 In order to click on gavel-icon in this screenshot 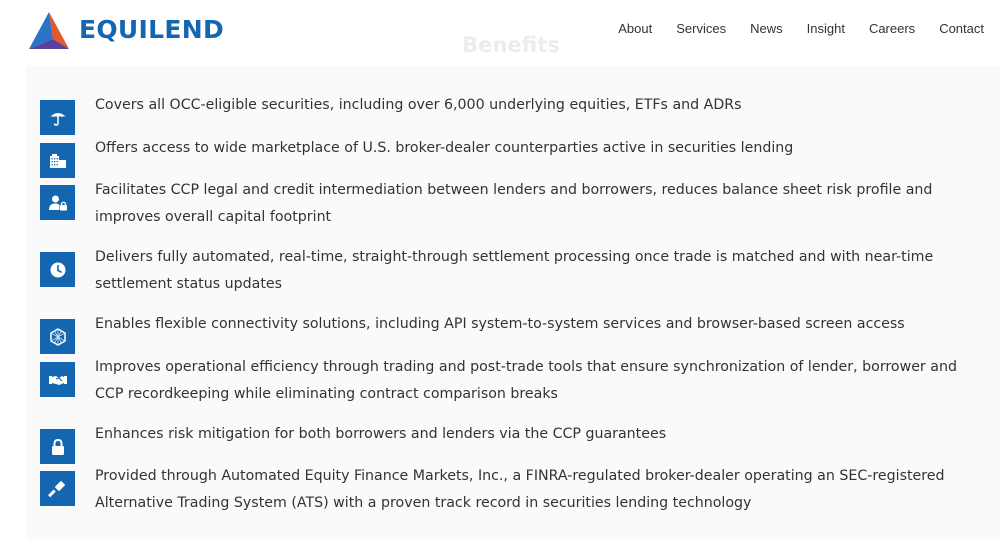, I will do `click(57, 488)`.